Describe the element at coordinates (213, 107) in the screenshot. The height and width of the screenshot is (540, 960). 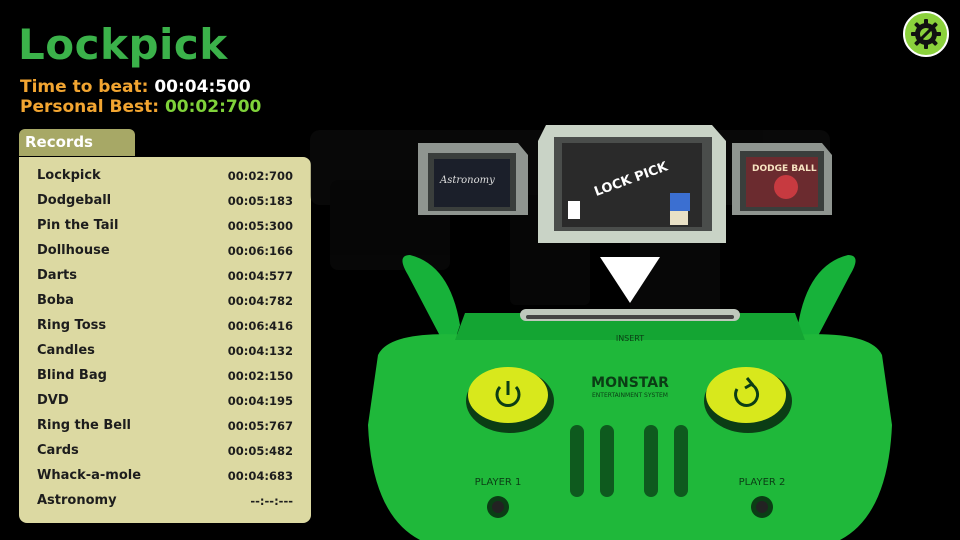
I see `personal-best-value: 00:02:700` at that location.